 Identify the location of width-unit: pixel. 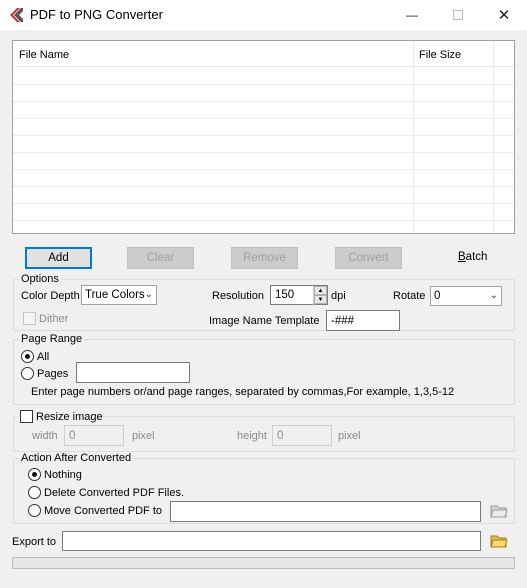
(143, 436).